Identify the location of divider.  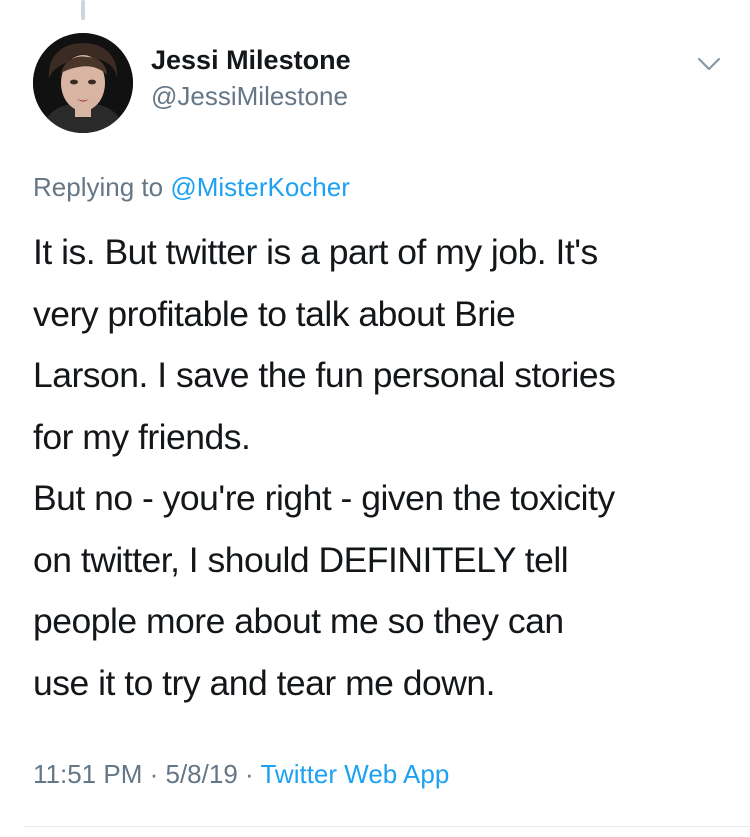
(387, 826).